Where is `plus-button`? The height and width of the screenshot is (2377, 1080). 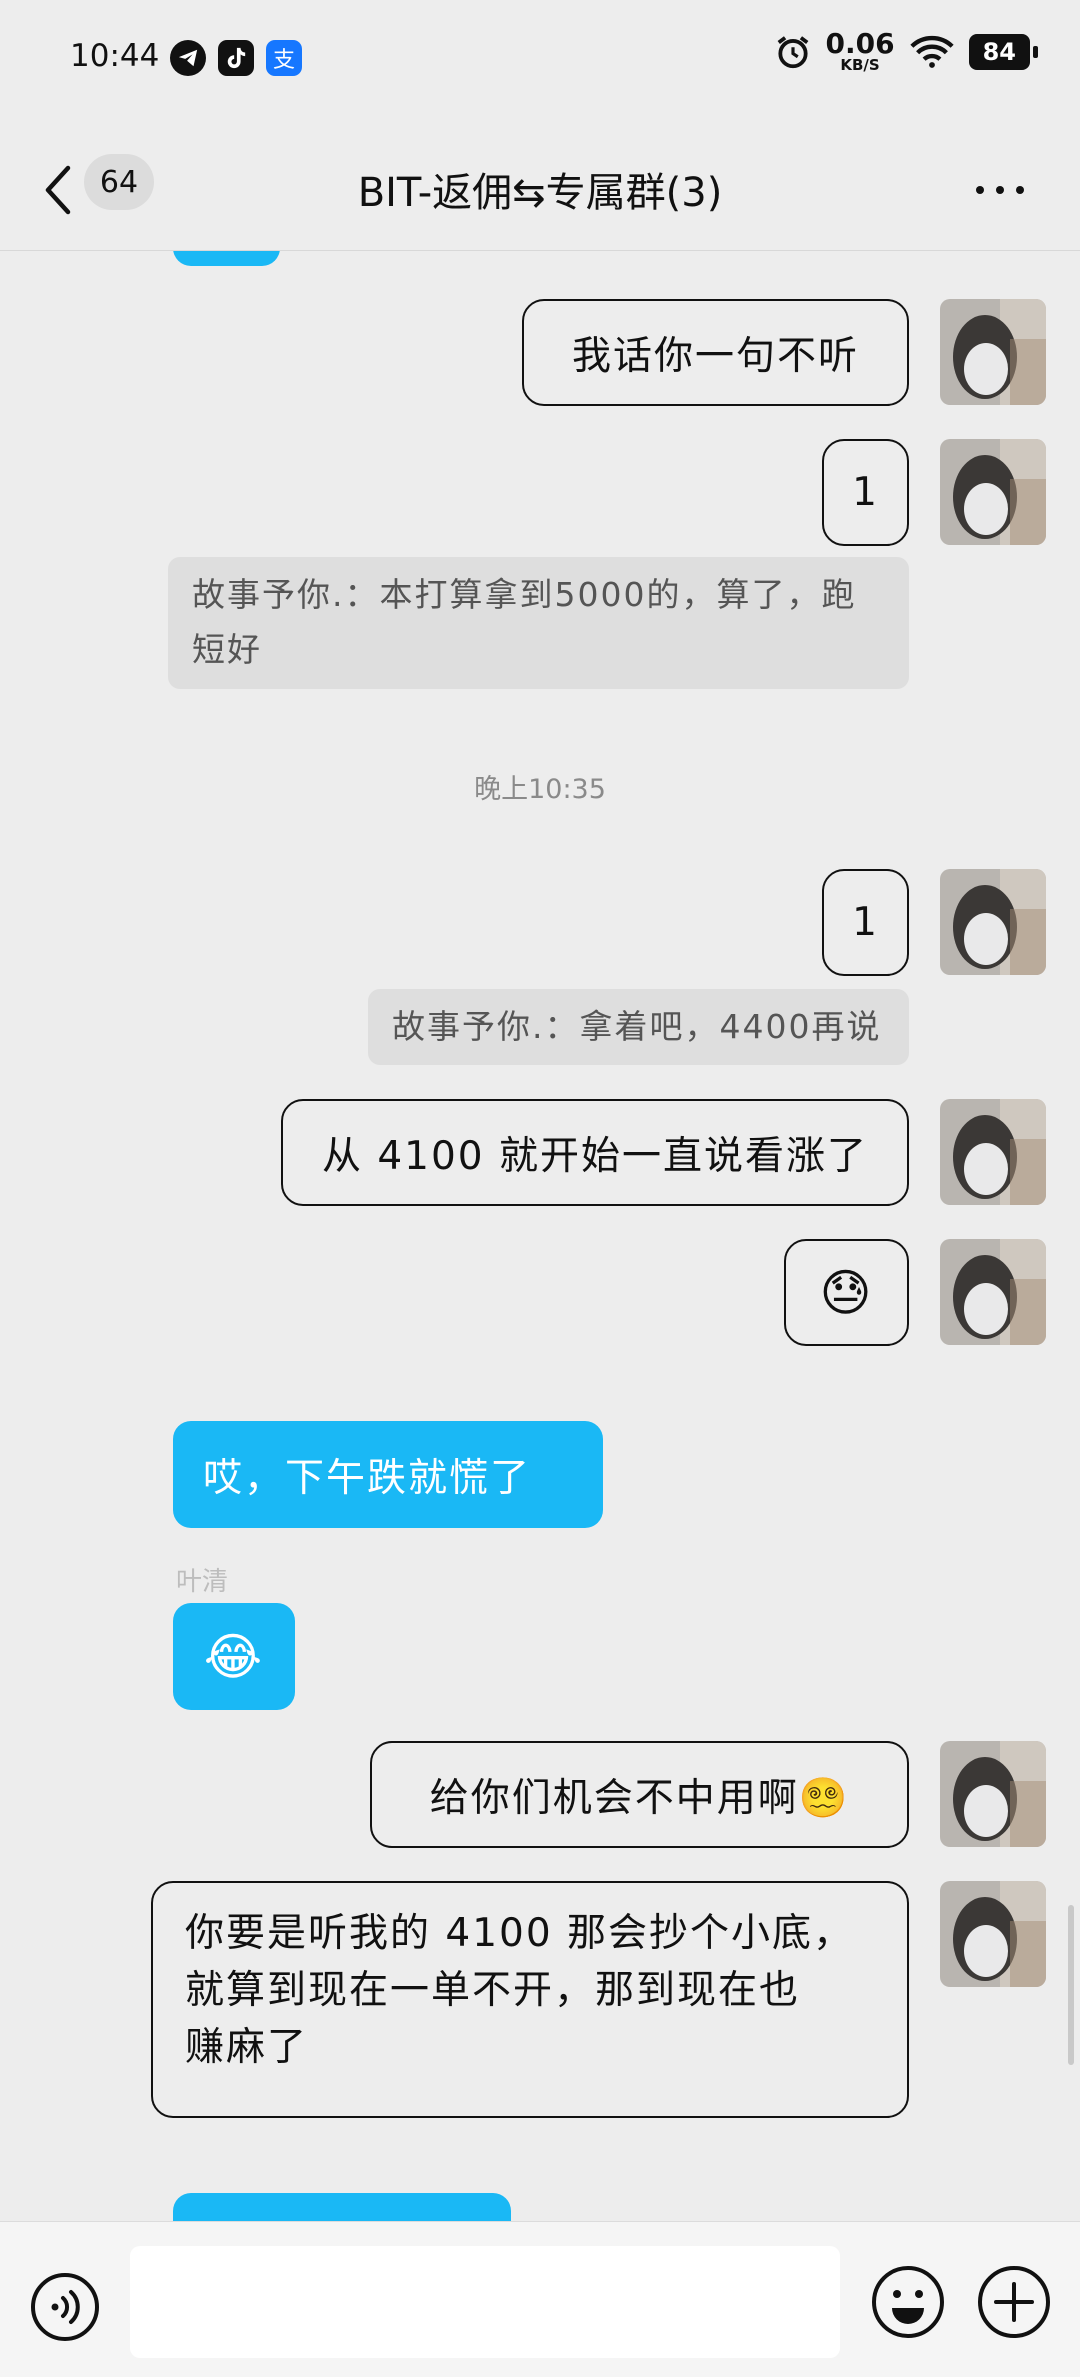 plus-button is located at coordinates (1014, 2302).